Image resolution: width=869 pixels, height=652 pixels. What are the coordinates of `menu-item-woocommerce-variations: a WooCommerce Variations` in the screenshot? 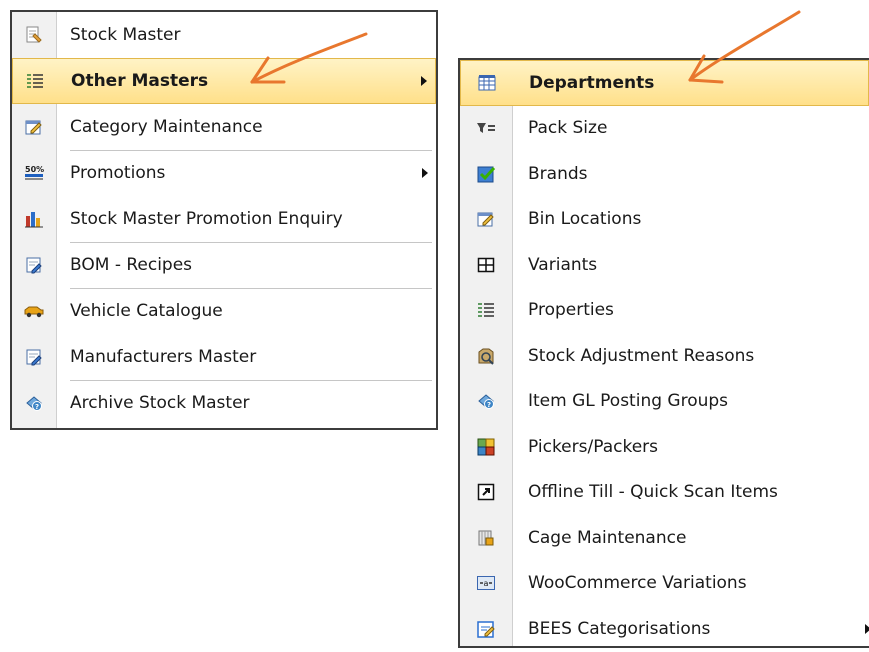 It's located at (664, 584).